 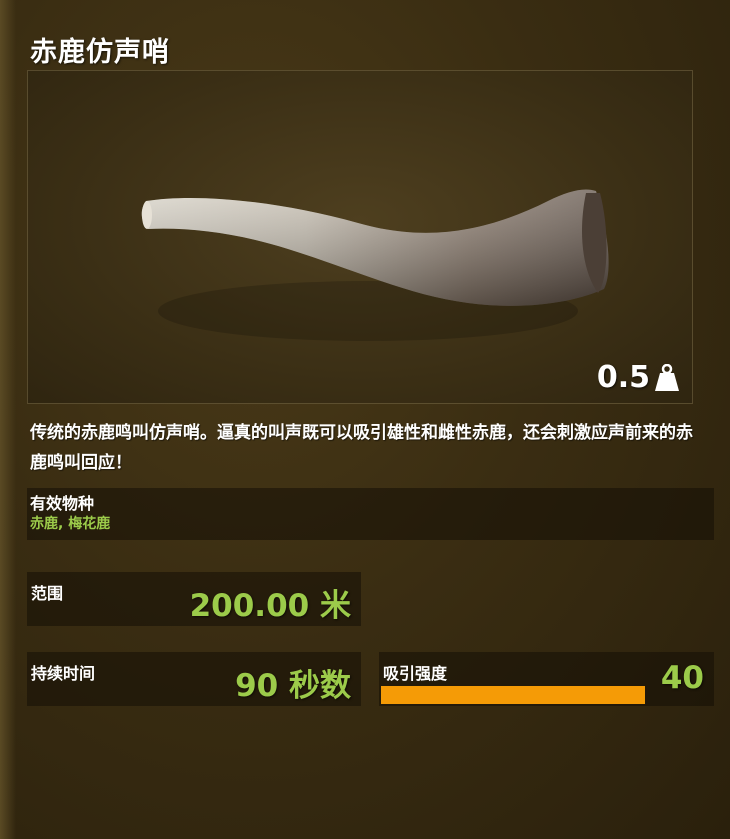 What do you see at coordinates (70, 524) in the screenshot?
I see `effective-species-value: 赤鹿, 梅花鹿` at bounding box center [70, 524].